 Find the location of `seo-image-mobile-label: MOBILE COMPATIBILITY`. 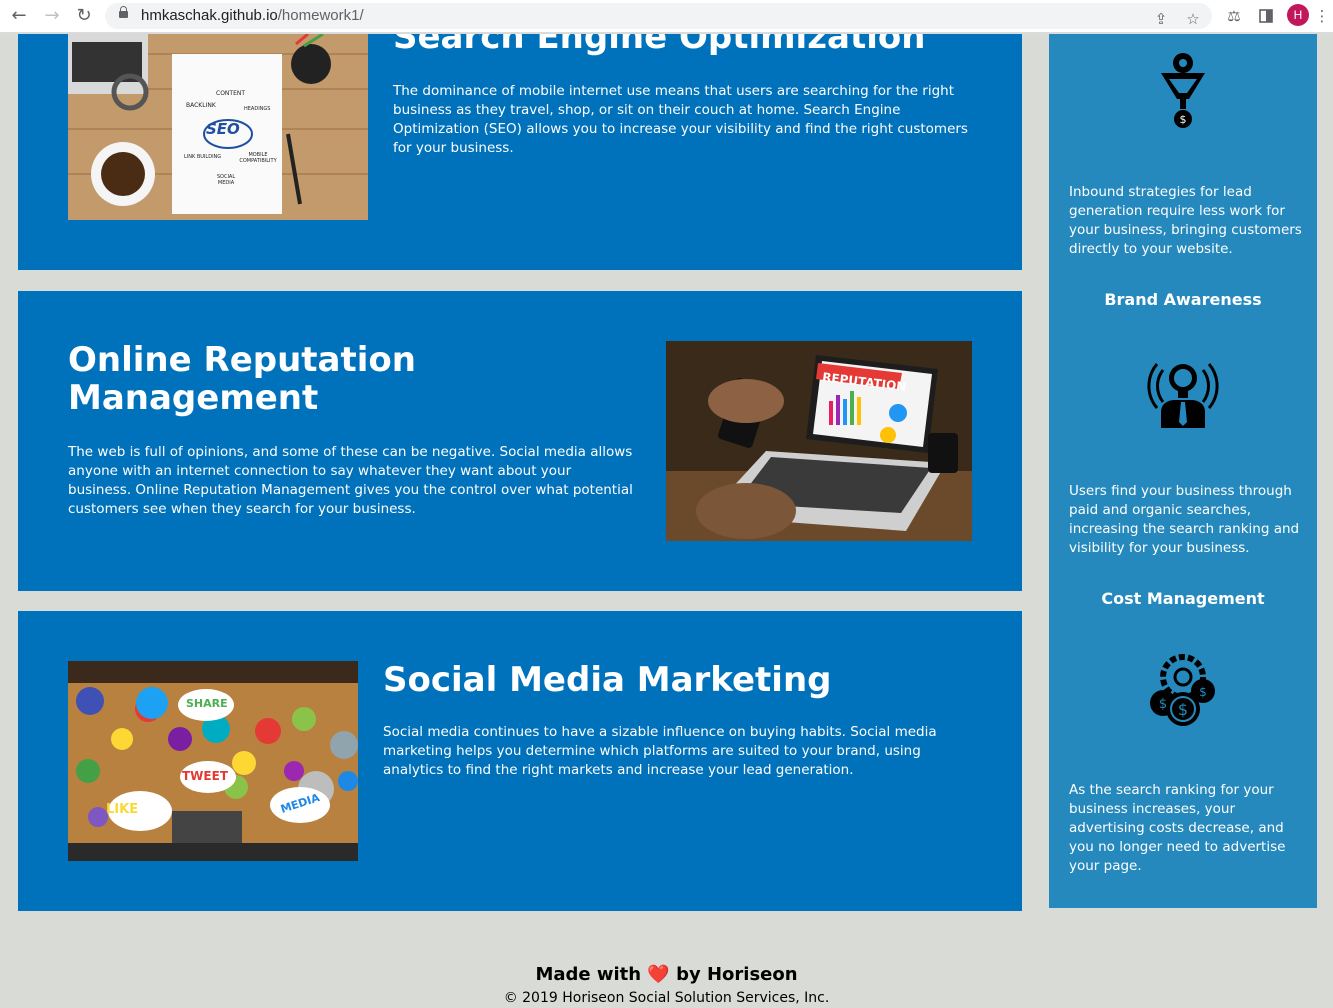

seo-image-mobile-label: MOBILE COMPATIBILITY is located at coordinates (258, 158).